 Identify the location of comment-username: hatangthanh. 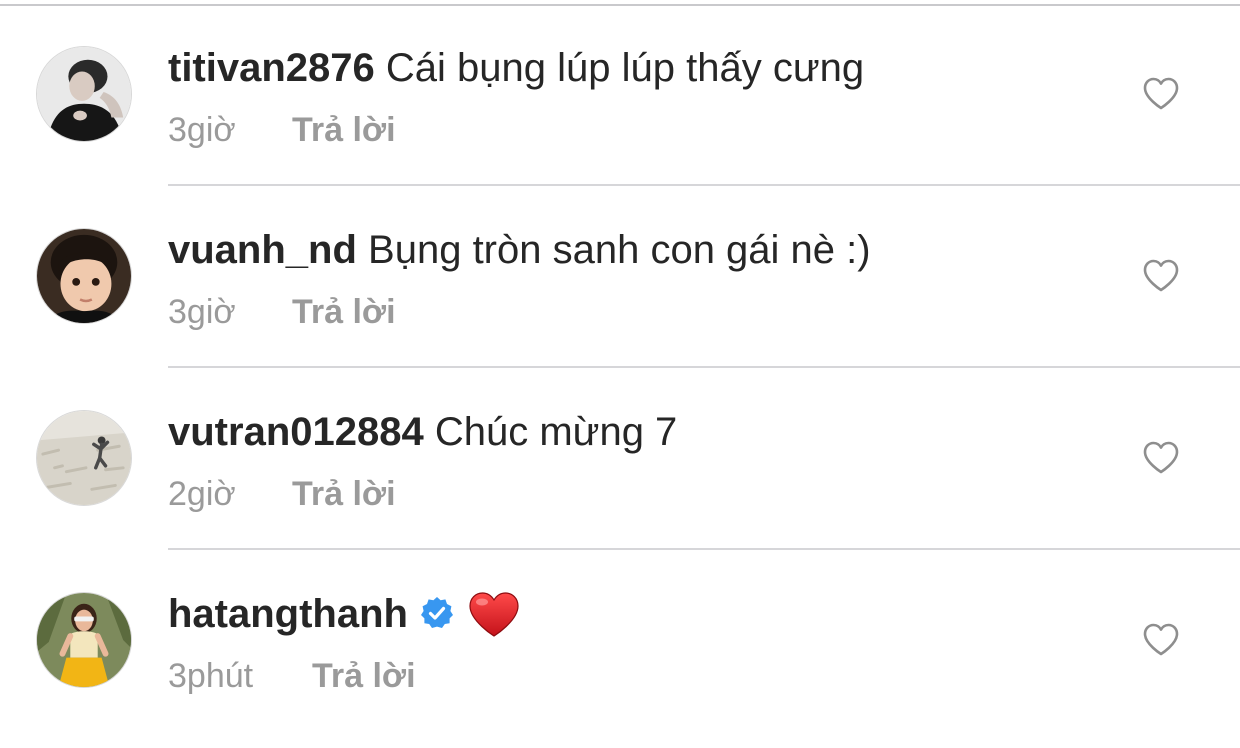
(288, 614).